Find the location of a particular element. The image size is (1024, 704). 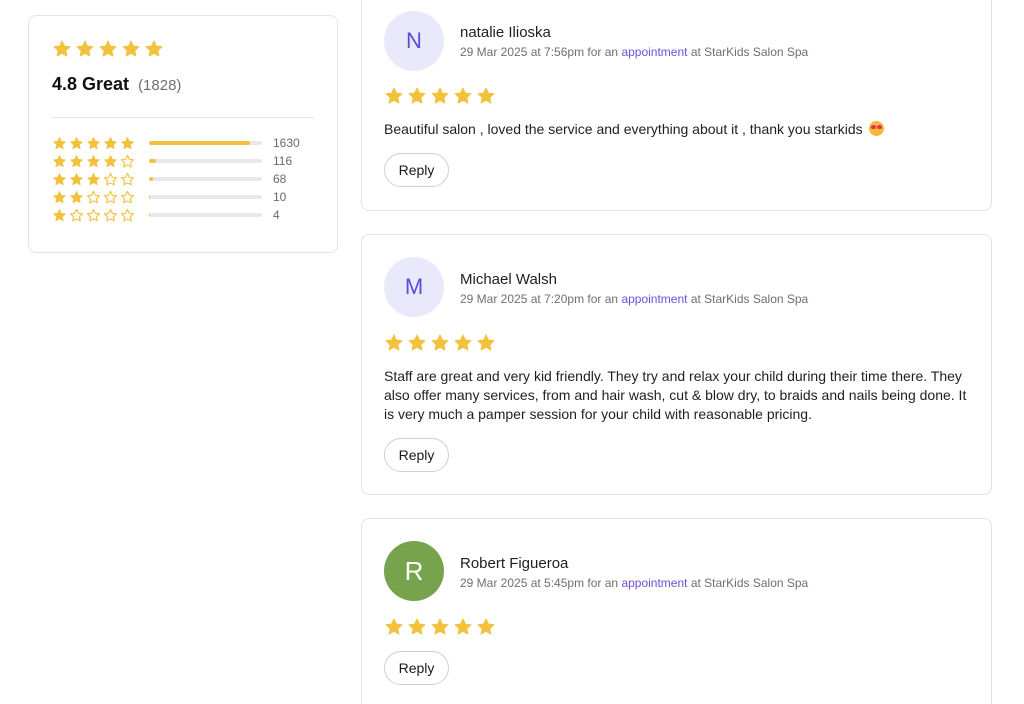

reviewer-name: natalie Ilioska is located at coordinates (505, 32).